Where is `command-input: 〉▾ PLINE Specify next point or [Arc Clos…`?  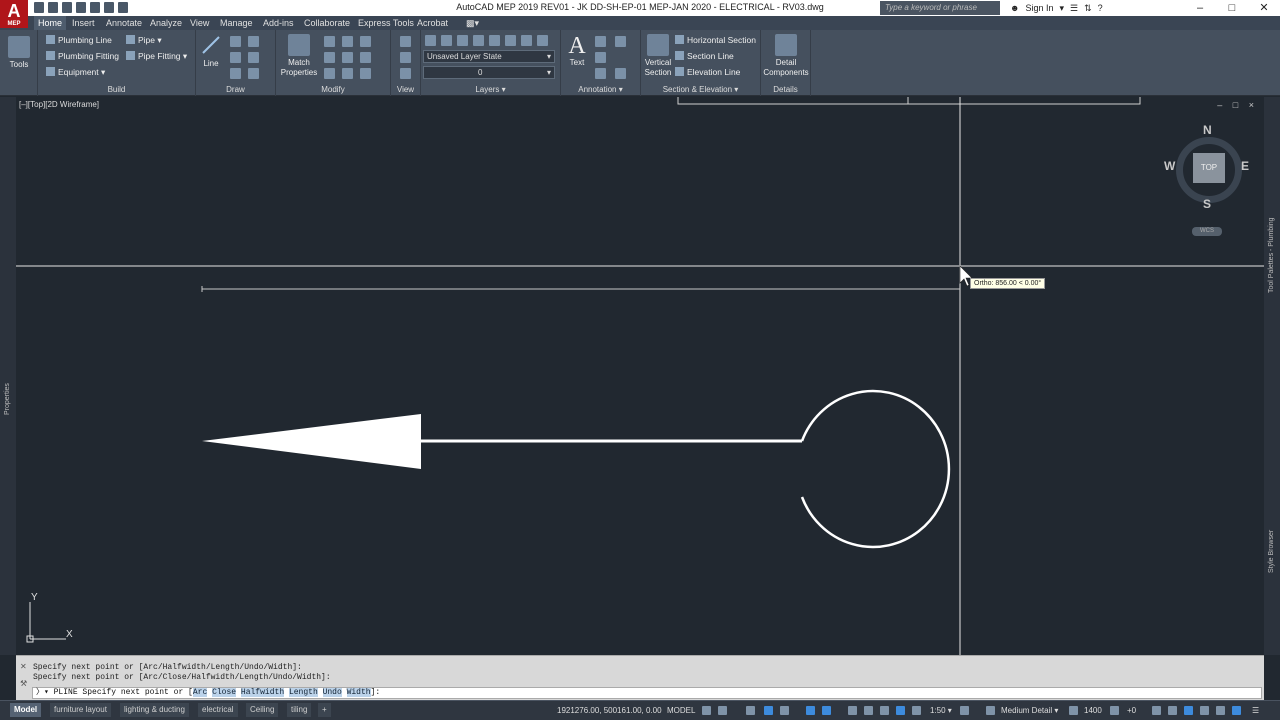
command-input: 〉▾ PLINE Specify next point or [Arc Clos… is located at coordinates (647, 693).